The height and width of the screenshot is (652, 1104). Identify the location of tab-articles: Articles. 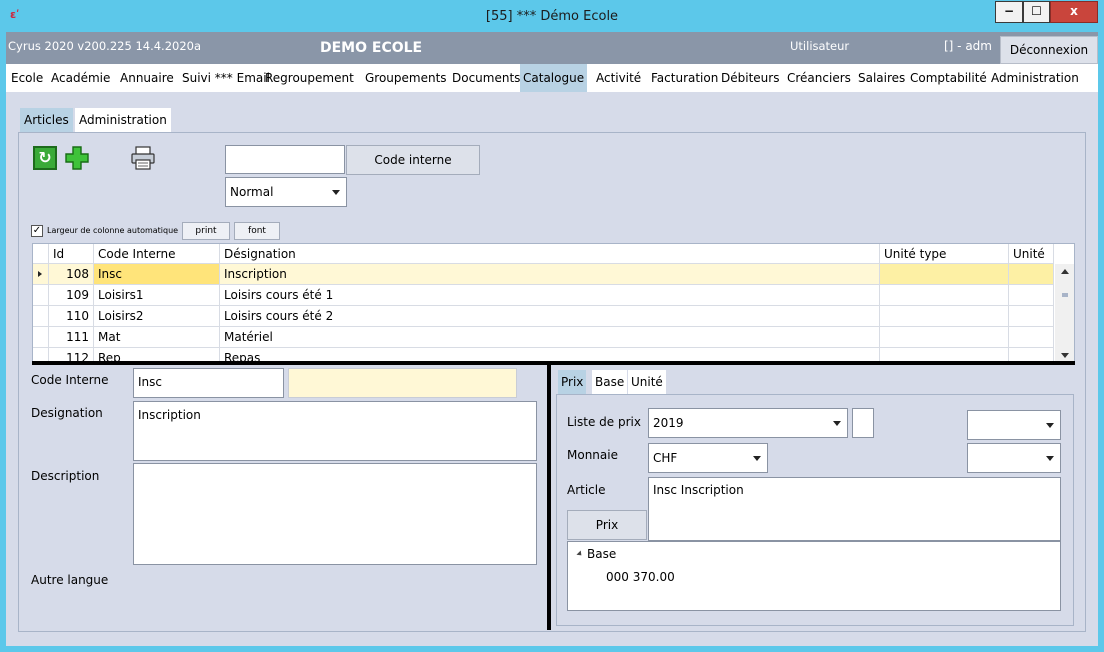
(46, 120).